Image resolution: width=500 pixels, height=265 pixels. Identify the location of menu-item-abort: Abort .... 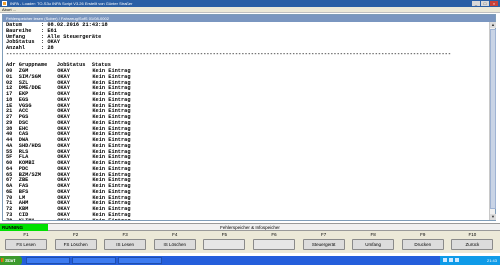
(9, 9).